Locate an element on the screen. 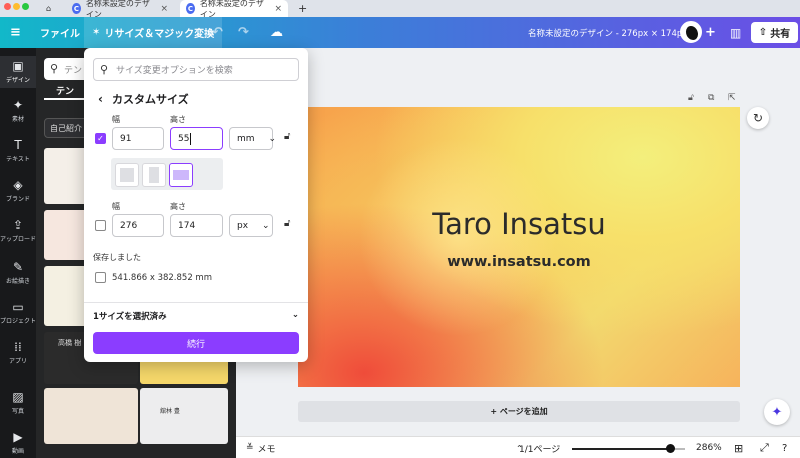  orientation-square-button is located at coordinates (127, 175).